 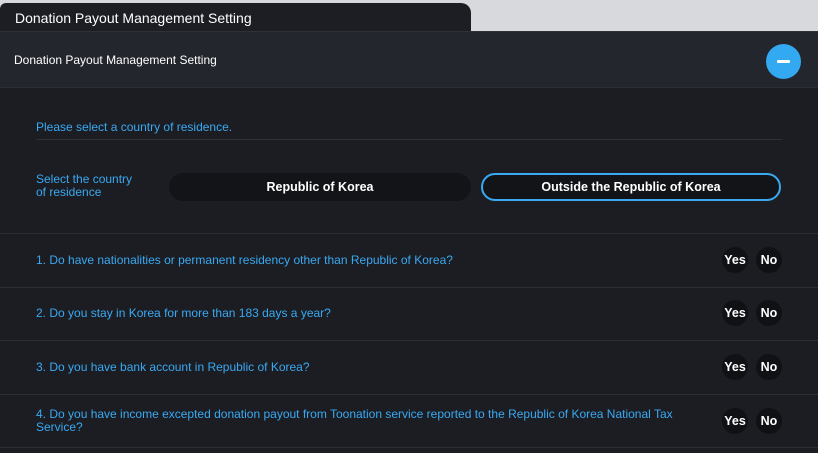 I want to click on question-2-no-button: No, so click(x=769, y=313).